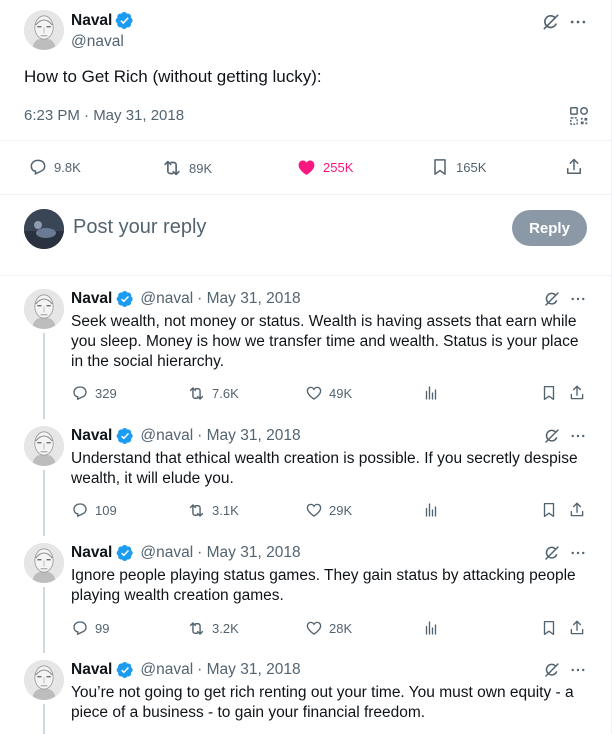  Describe the element at coordinates (102, 628) in the screenshot. I see `reply-reply-count: 99` at that location.